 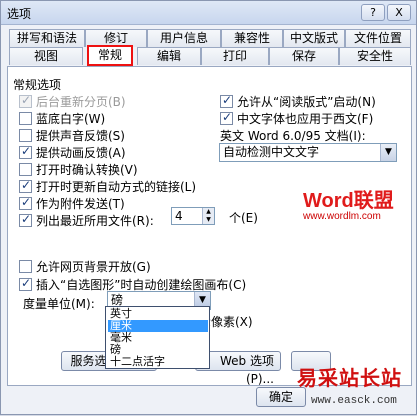 What do you see at coordinates (116, 187) in the screenshot?
I see `option-label: 打开时更新自动方式的链接(L)` at bounding box center [116, 187].